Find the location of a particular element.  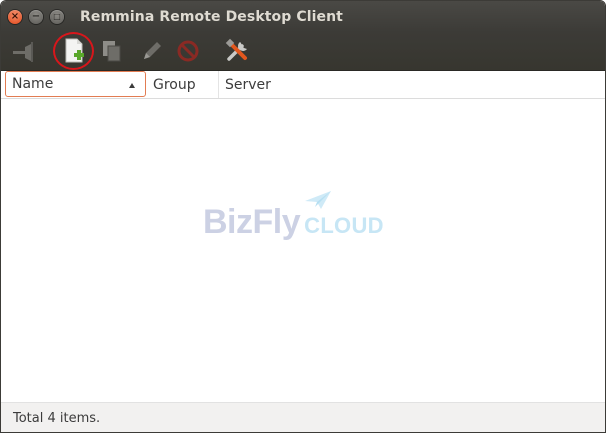

preferences-button is located at coordinates (238, 51).